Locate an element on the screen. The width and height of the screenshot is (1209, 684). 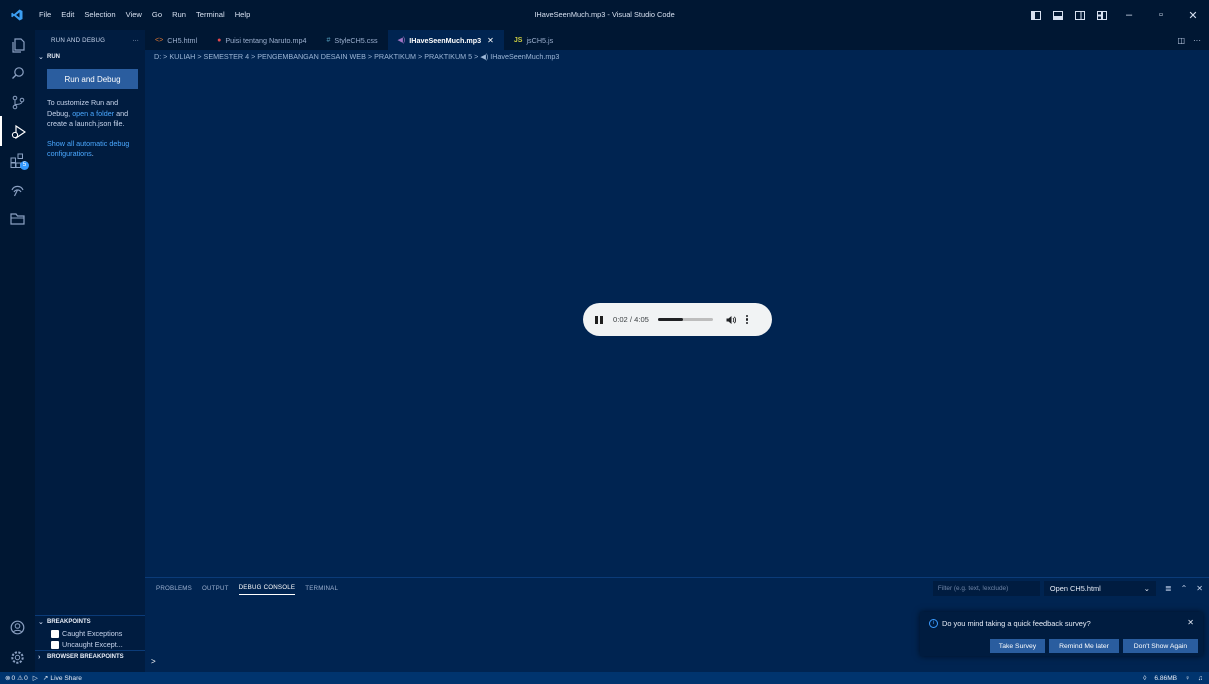
debug-console-filter-input: Filter (e.g. text, !exclude) is located at coordinates (986, 588).